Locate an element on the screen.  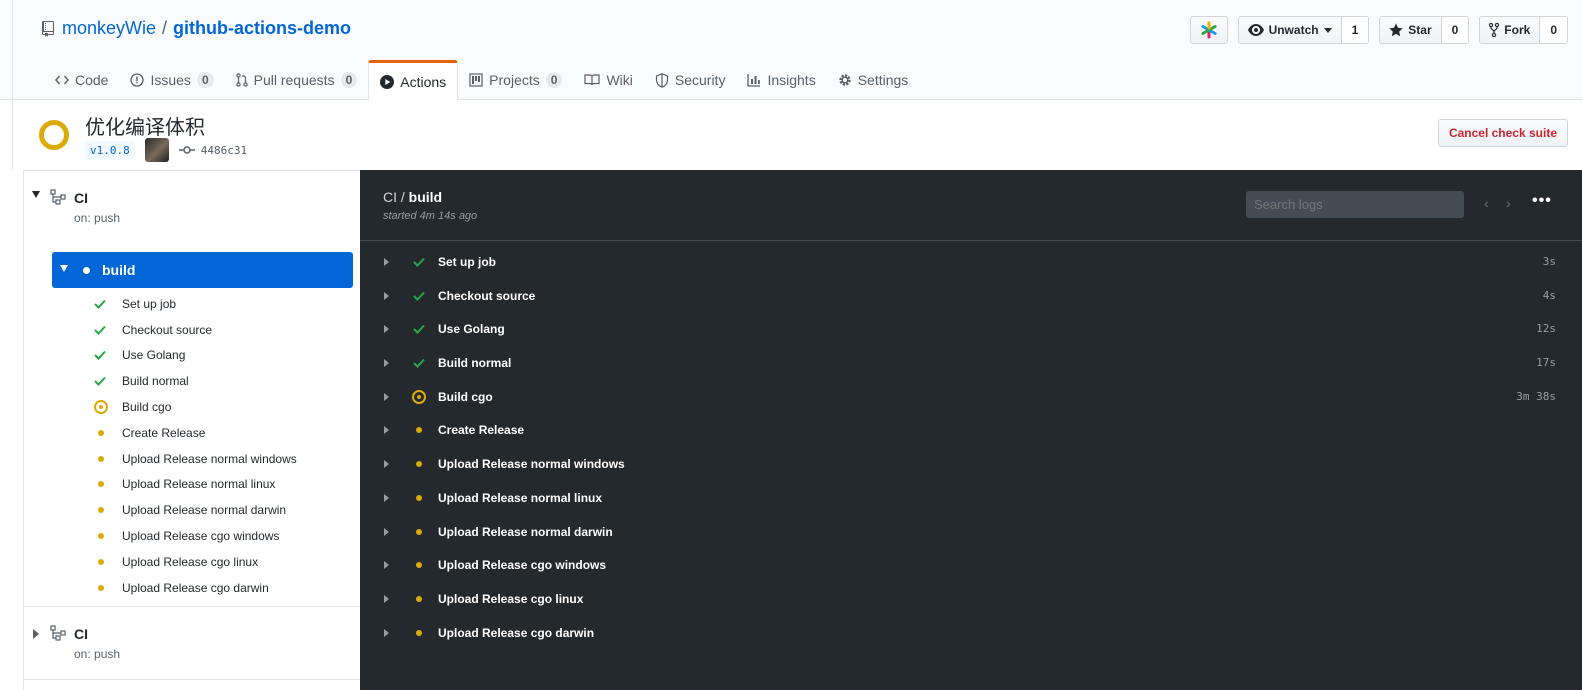
list-item: Upload Release normal darwin is located at coordinates (195, 510).